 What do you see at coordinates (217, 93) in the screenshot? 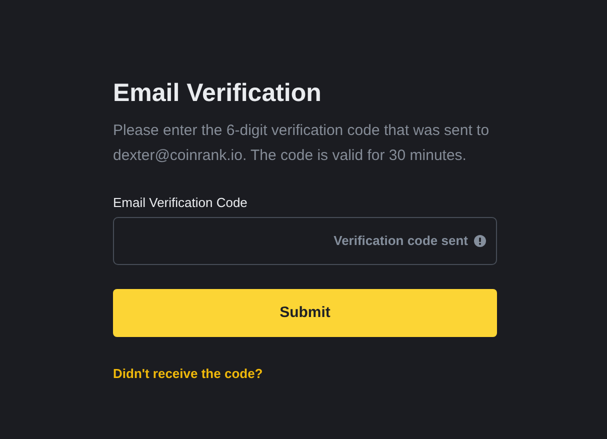
I see `page-title: Email Verification` at bounding box center [217, 93].